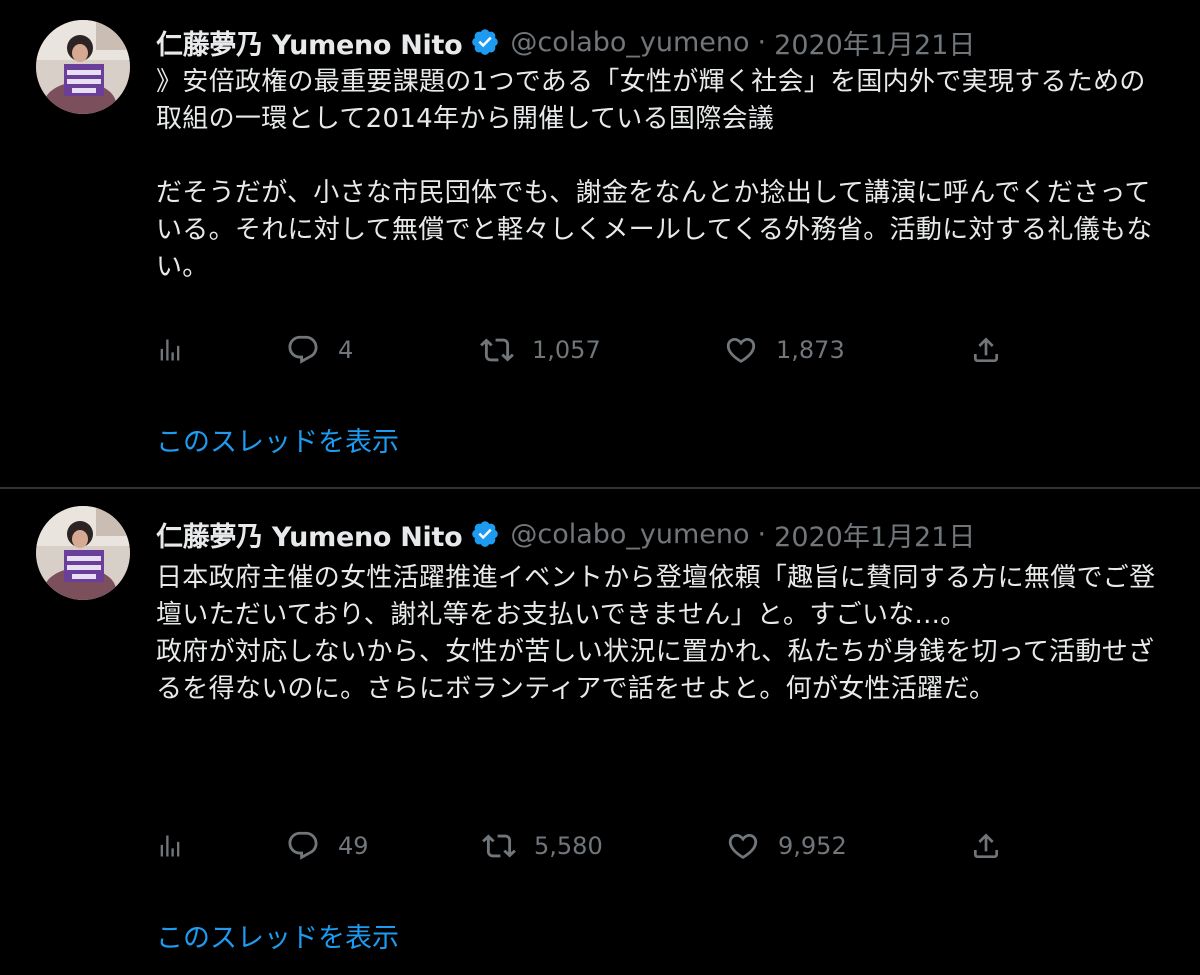 This screenshot has width=1200, height=975. What do you see at coordinates (812, 846) in the screenshot?
I see `like-count: 9,952` at bounding box center [812, 846].